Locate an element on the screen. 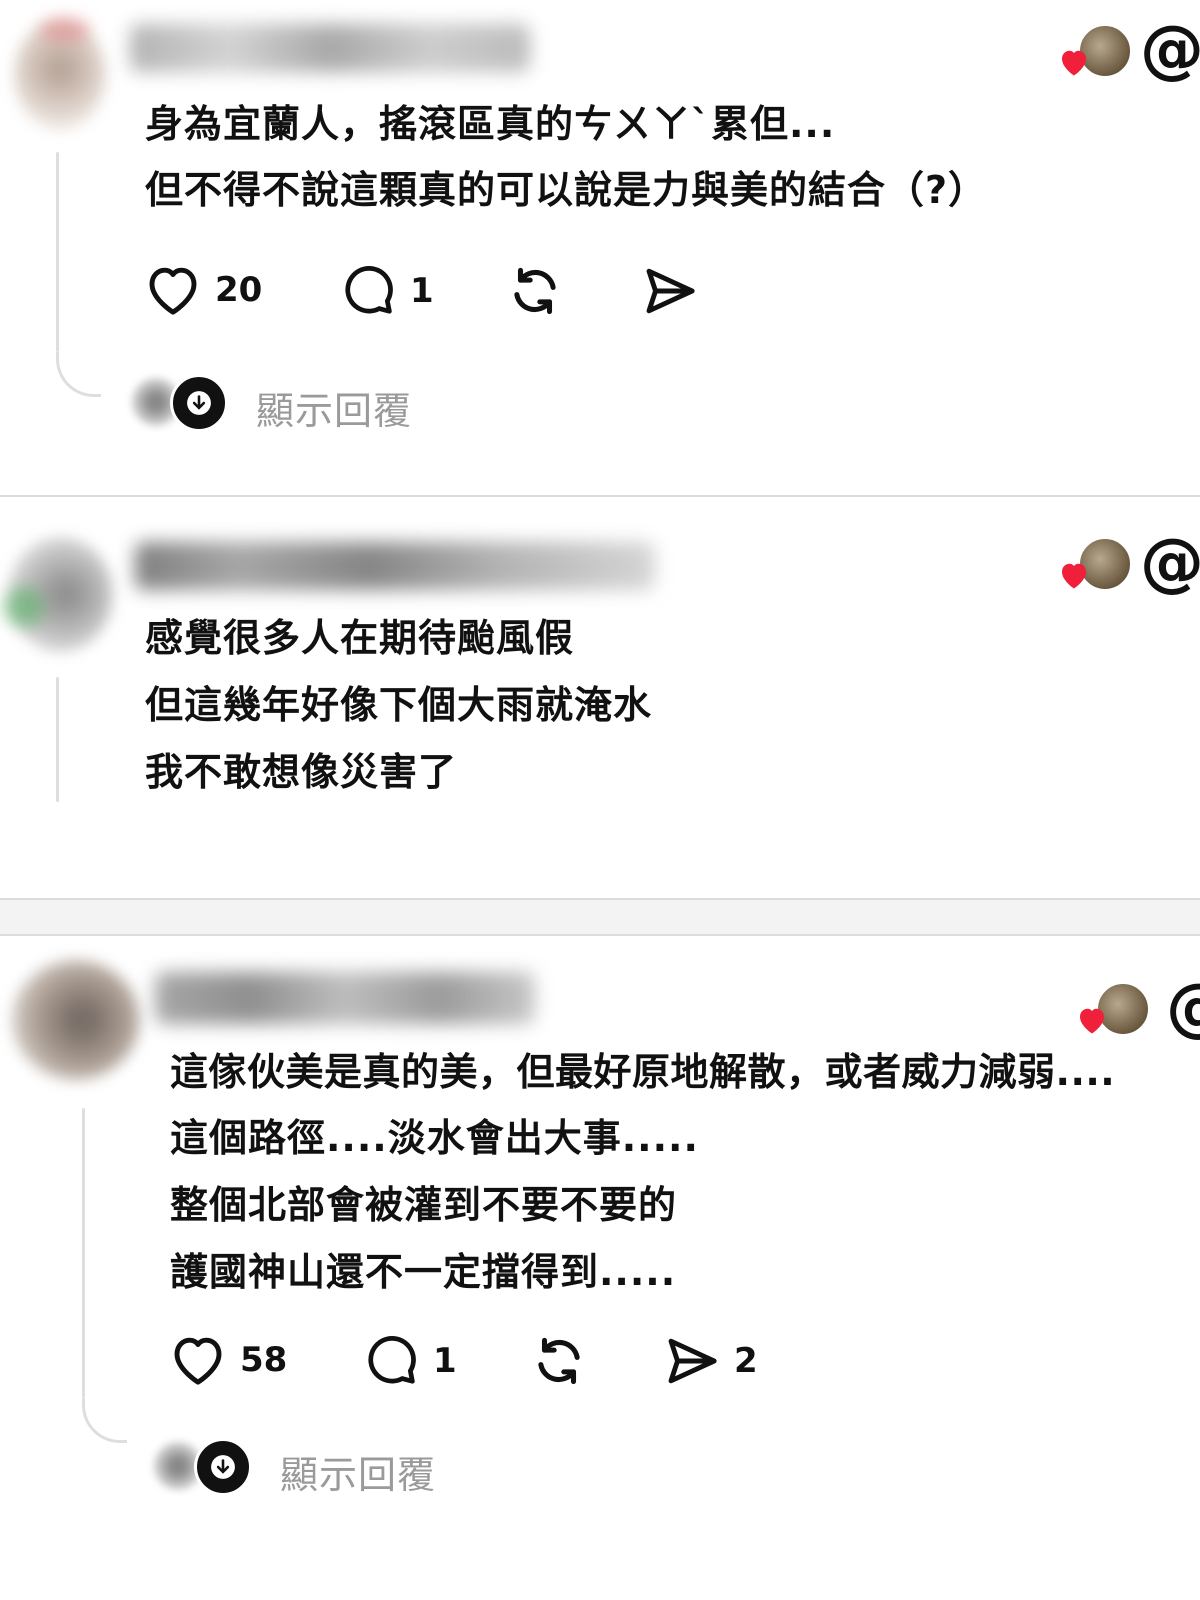 This screenshot has width=1200, height=1600. like-count: 20 is located at coordinates (239, 290).